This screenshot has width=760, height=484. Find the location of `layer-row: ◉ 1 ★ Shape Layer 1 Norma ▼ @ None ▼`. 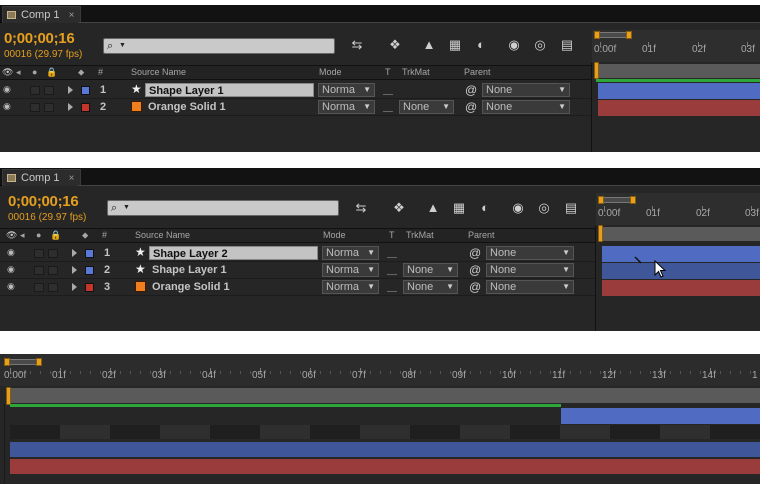

layer-row: ◉ 1 ★ Shape Layer 1 Norma ▼ @ None ▼ is located at coordinates (296, 90).